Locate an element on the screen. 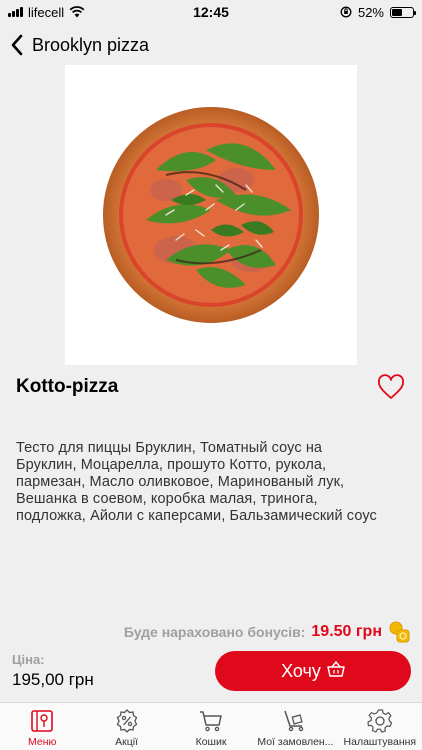 This screenshot has height=750, width=422. coin-icon is located at coordinates (399, 632).